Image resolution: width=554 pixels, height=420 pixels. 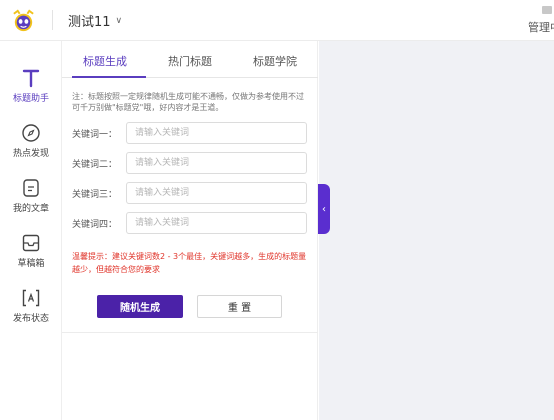 I want to click on keyword-label: 关键词二：, so click(x=95, y=165).